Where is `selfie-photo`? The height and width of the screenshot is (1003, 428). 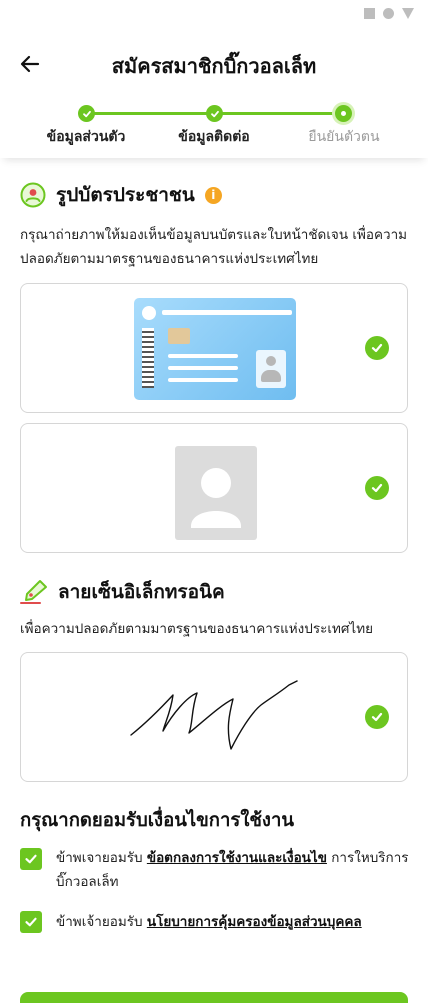 selfie-photo is located at coordinates (214, 488).